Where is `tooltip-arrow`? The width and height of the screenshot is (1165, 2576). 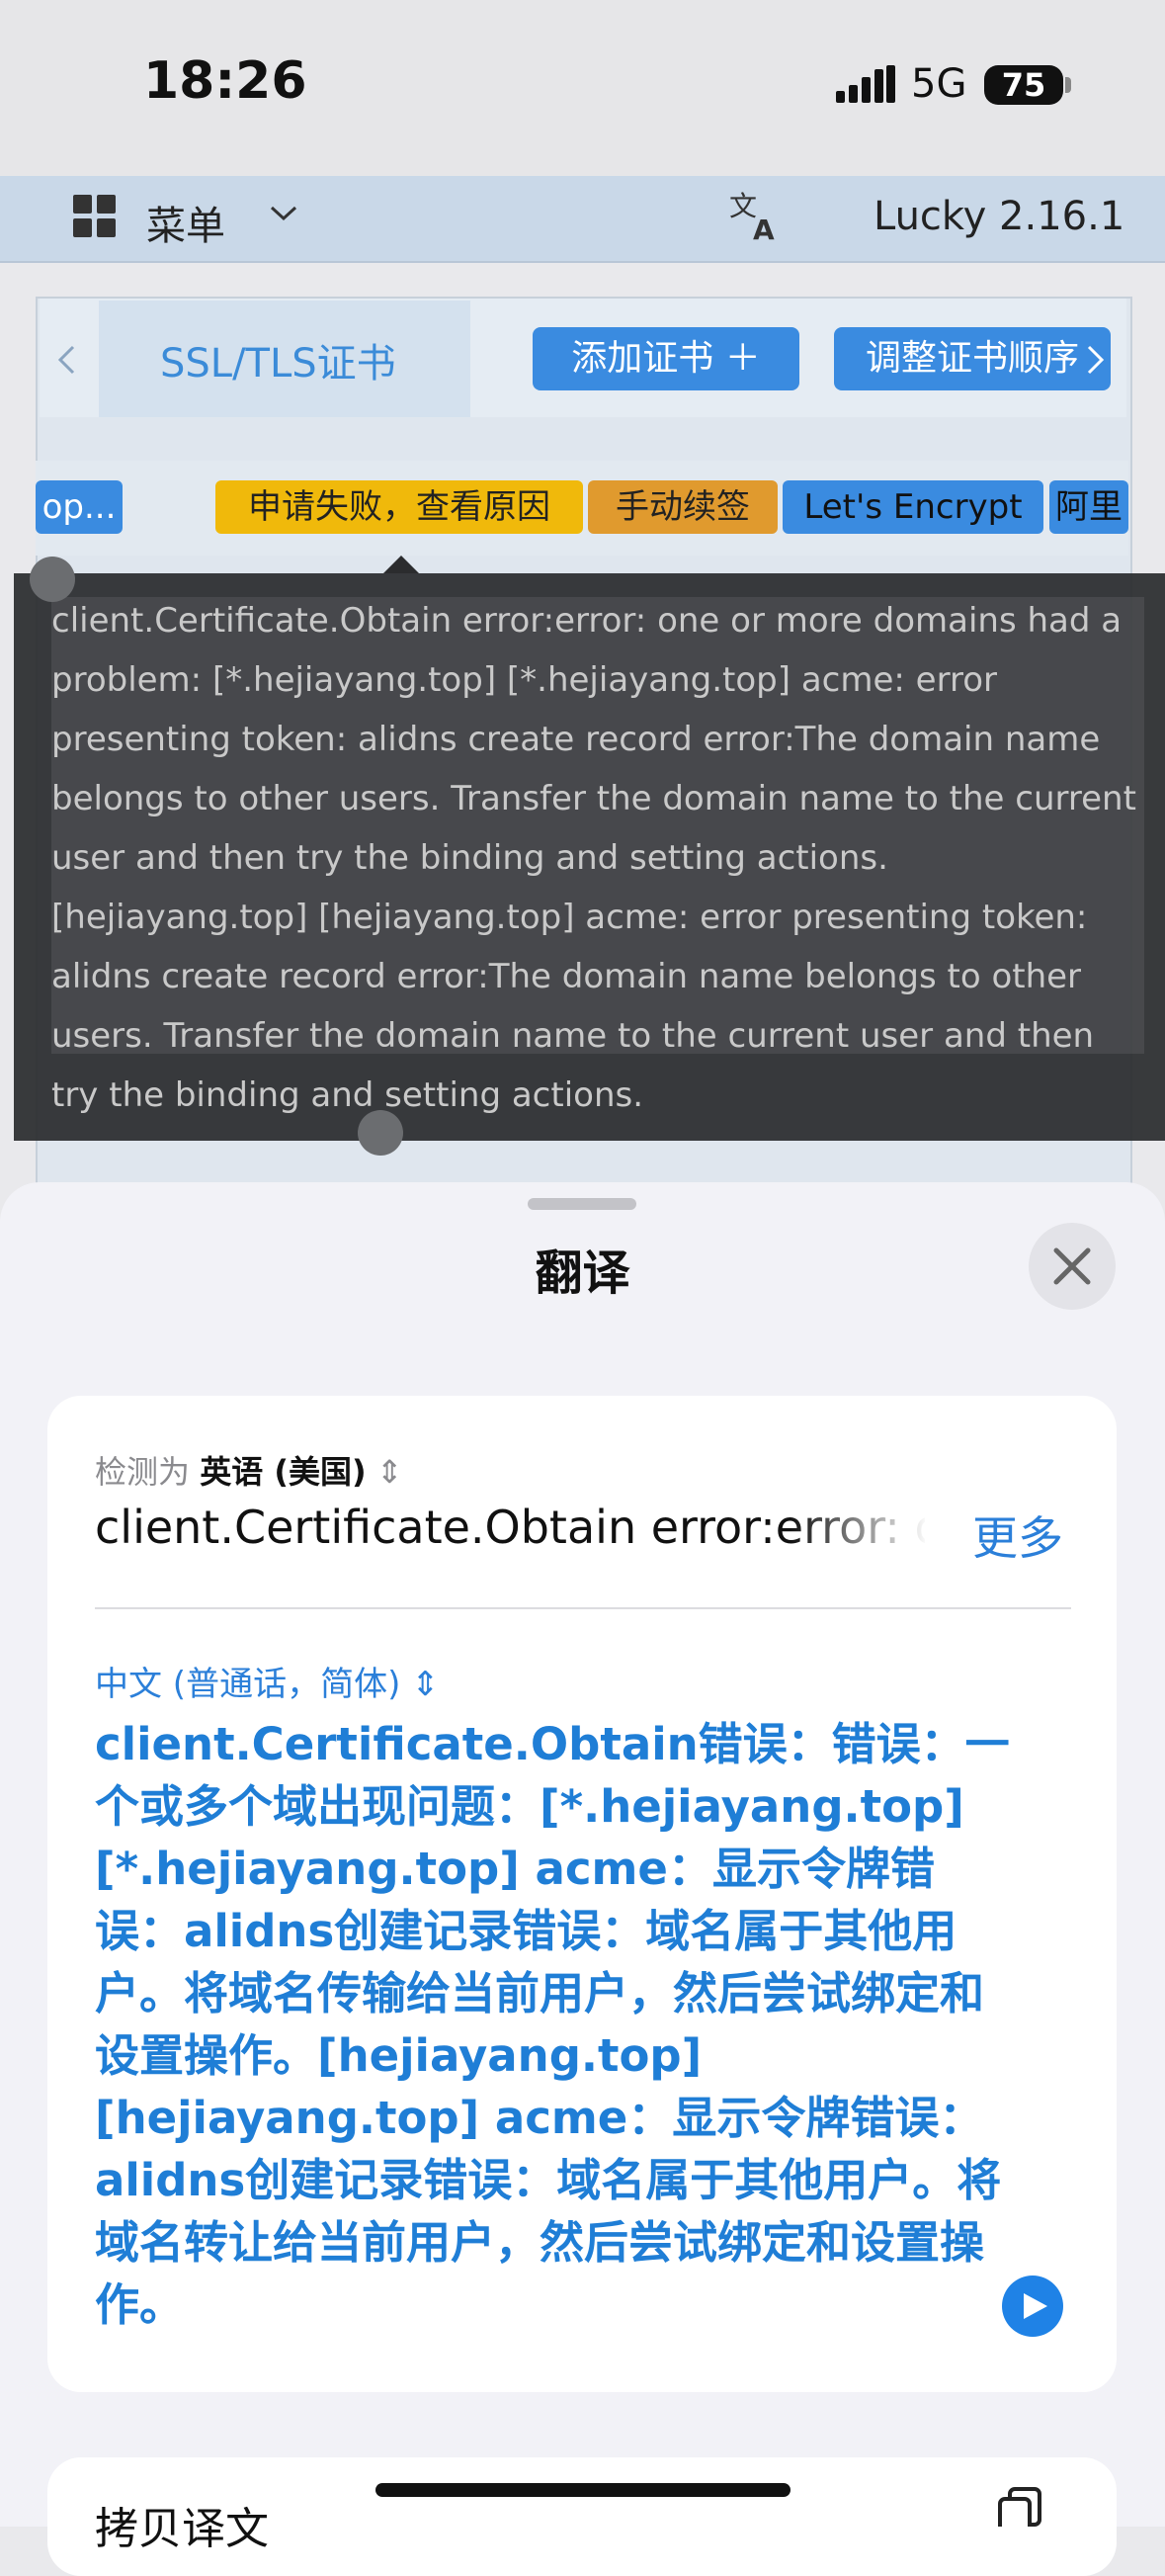
tooltip-arrow is located at coordinates (401, 564).